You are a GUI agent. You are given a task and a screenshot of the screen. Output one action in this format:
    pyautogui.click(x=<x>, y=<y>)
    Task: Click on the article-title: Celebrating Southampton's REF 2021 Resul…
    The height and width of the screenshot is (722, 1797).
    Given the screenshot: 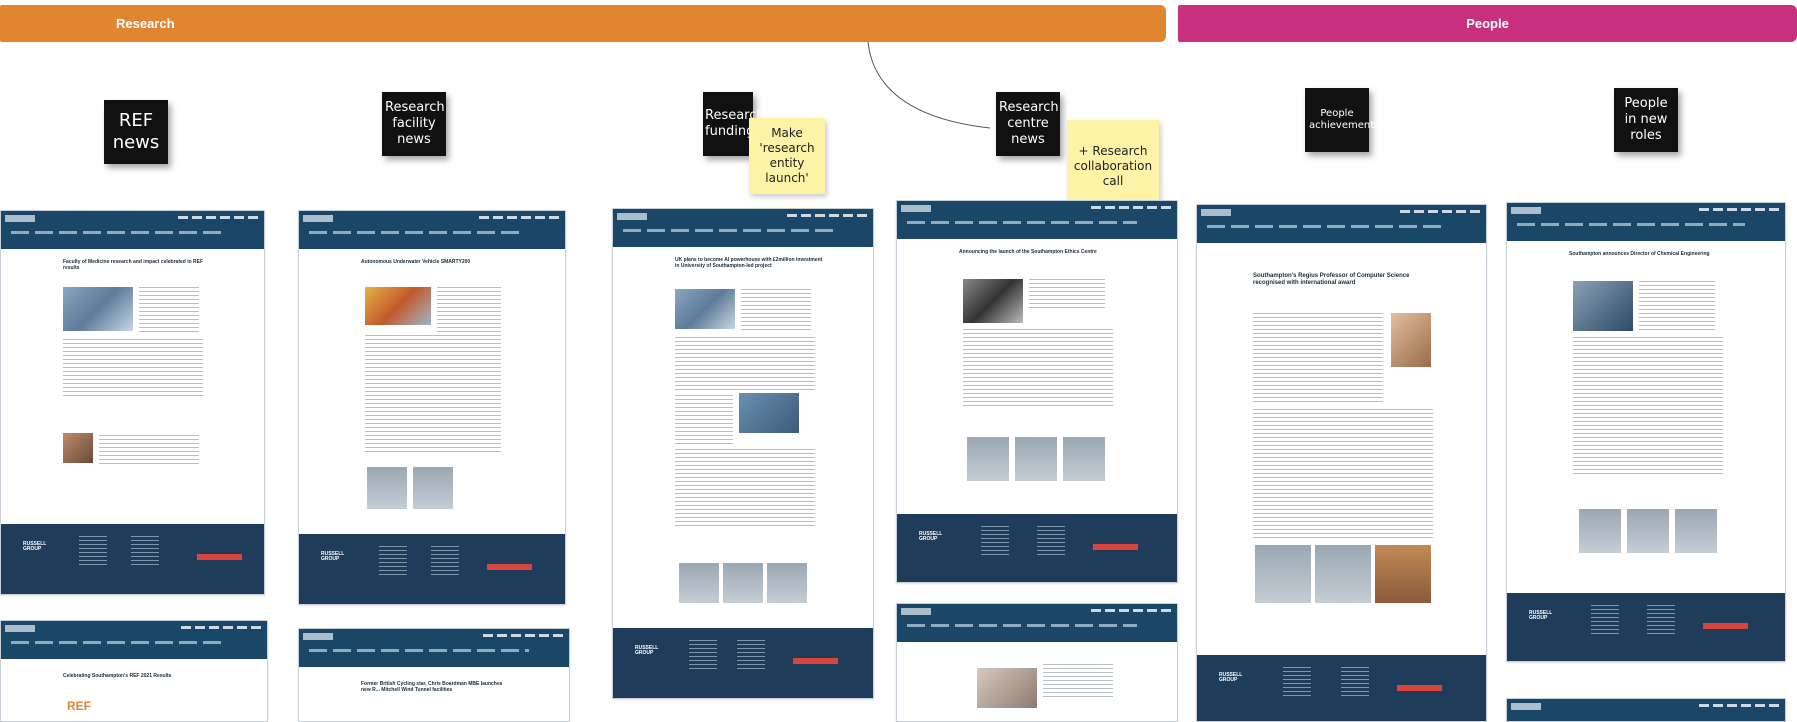 What is the action you would take?
    pyautogui.click(x=117, y=676)
    